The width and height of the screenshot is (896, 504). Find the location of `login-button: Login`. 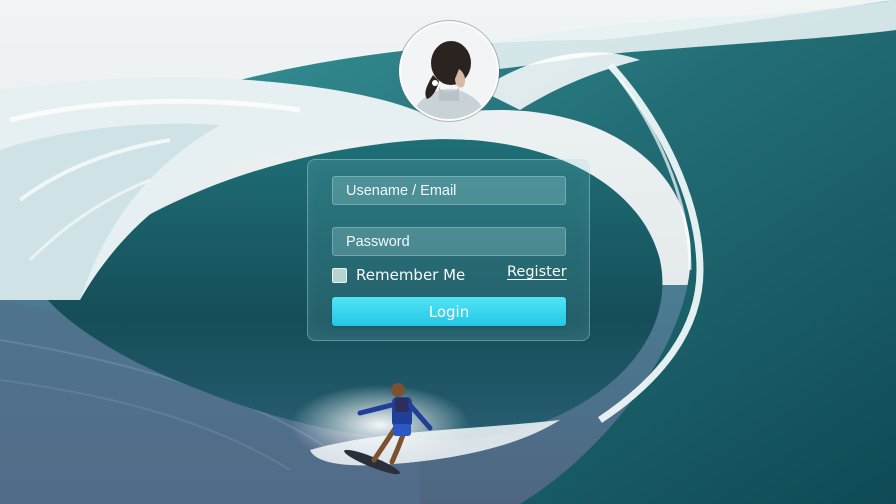

login-button: Login is located at coordinates (449, 311).